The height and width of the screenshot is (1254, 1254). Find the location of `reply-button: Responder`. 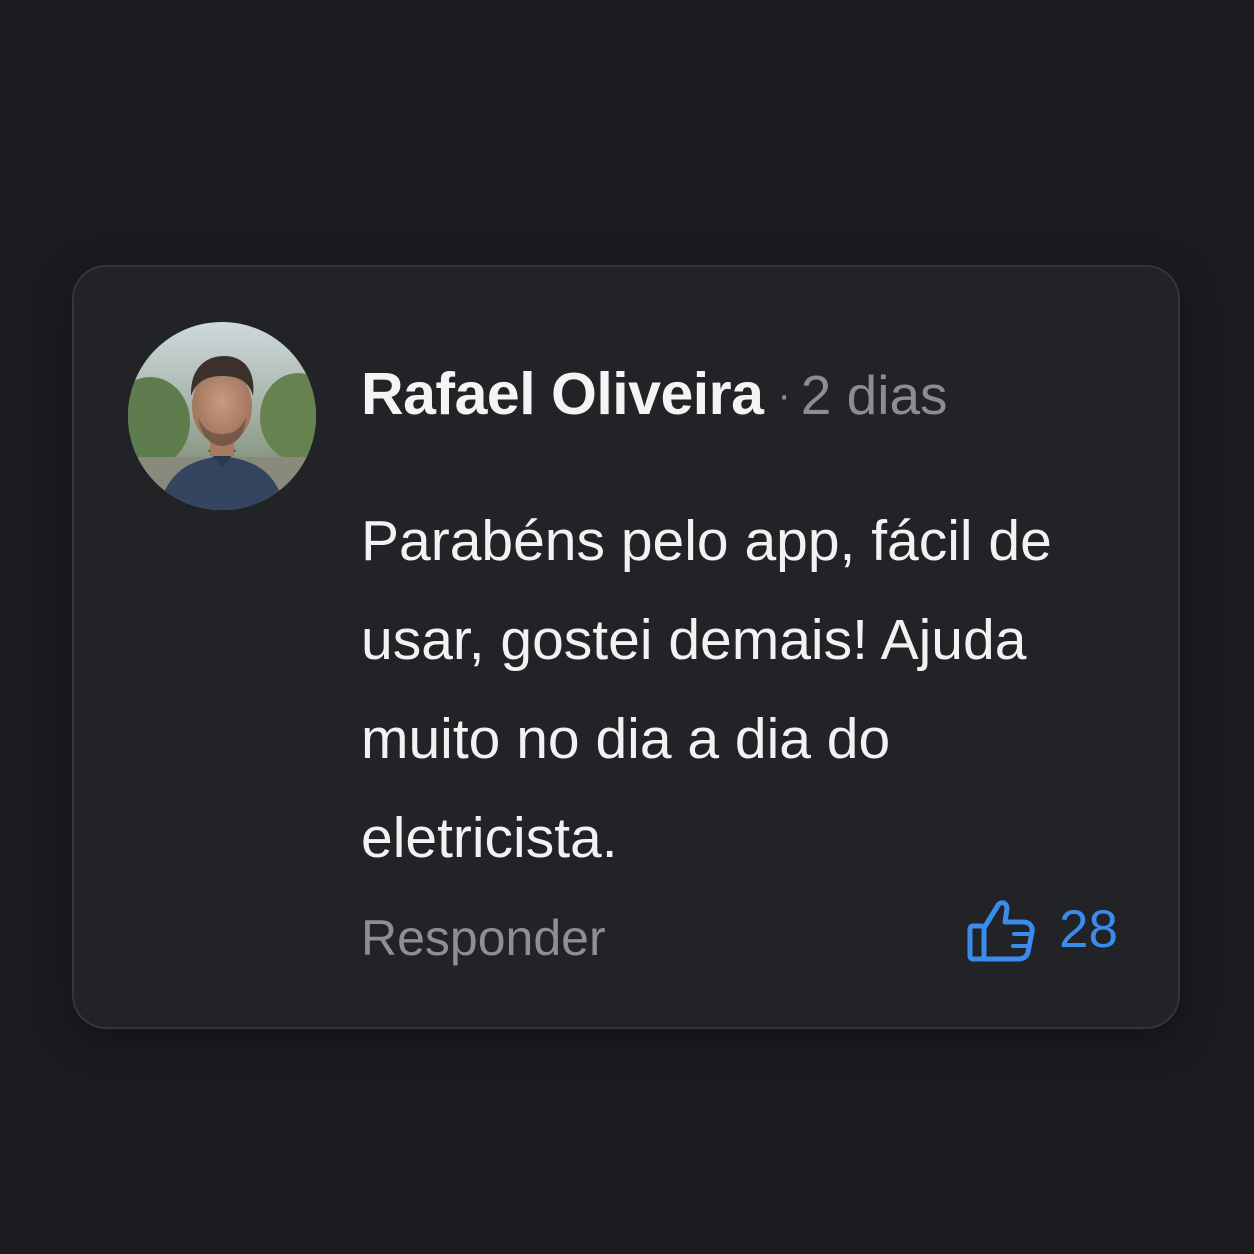

reply-button: Responder is located at coordinates (483, 938).